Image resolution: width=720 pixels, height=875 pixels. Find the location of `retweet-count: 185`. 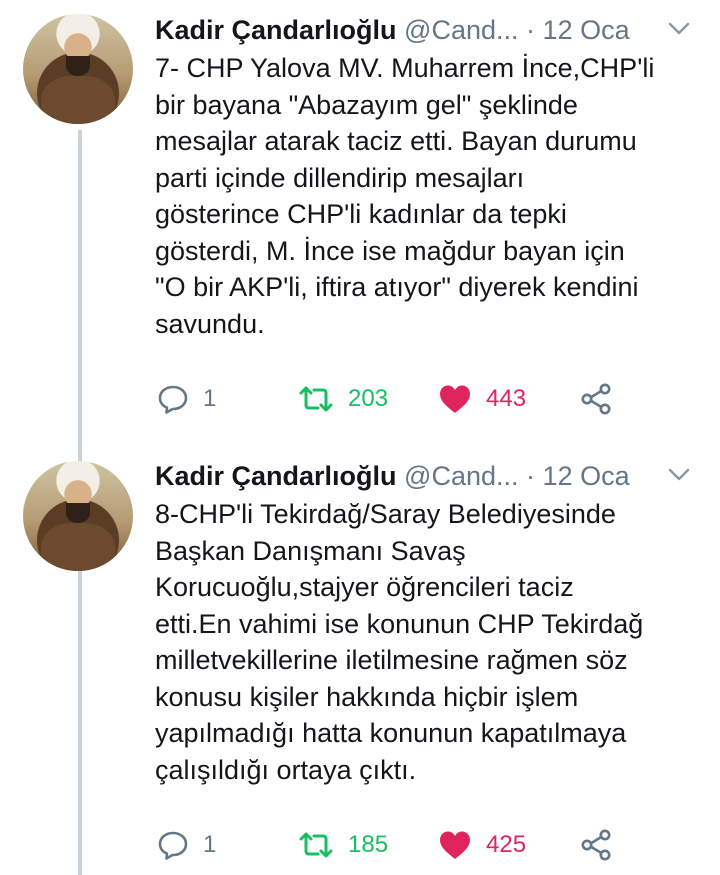

retweet-count: 185 is located at coordinates (368, 844).